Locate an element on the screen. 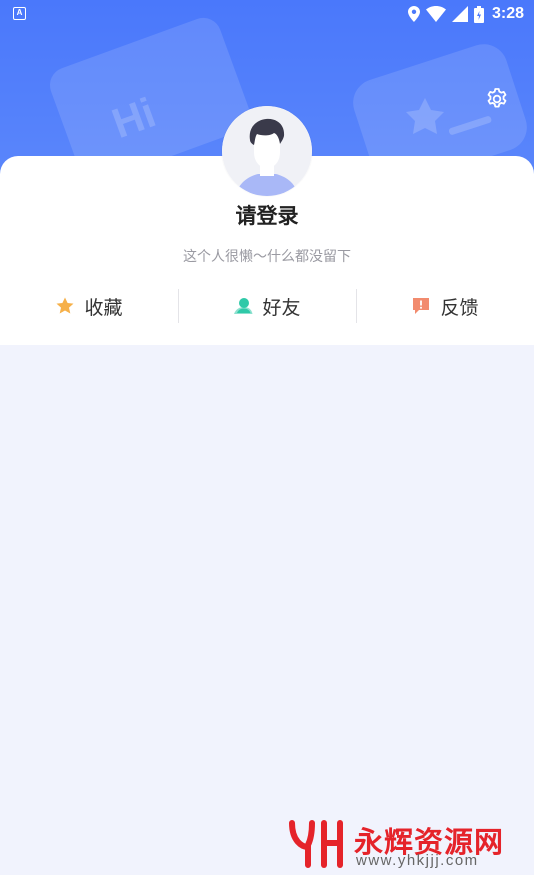  feedback-label: 反馈 is located at coordinates (459, 307).